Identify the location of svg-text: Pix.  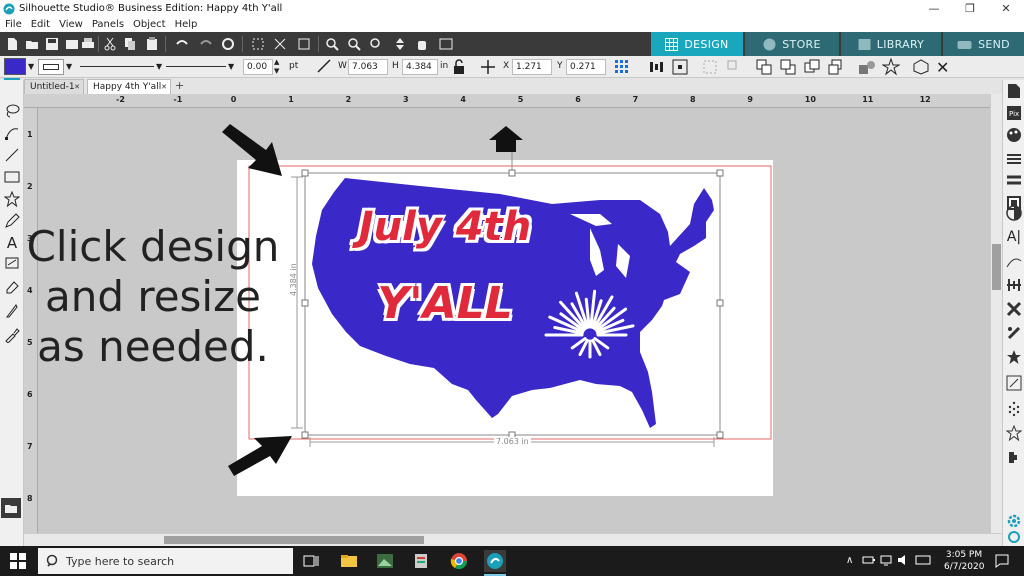
(1014, 114).